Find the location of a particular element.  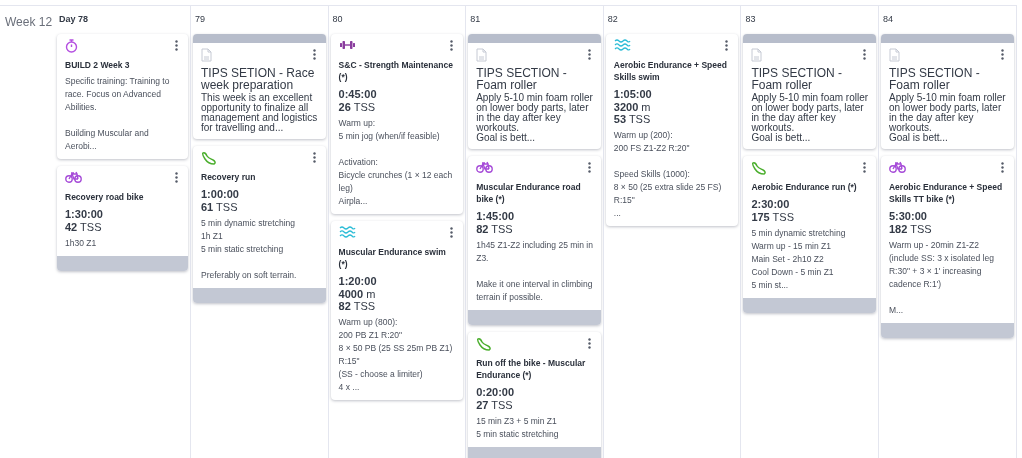

tss-value: 182 TSS is located at coordinates (910, 229).